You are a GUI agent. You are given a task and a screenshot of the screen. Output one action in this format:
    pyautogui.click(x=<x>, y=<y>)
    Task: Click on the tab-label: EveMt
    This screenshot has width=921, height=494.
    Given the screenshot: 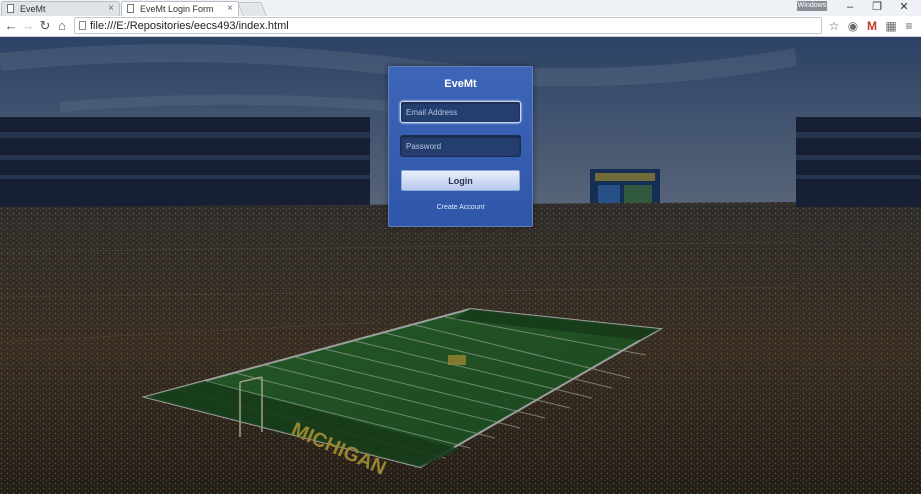 What is the action you would take?
    pyautogui.click(x=33, y=9)
    